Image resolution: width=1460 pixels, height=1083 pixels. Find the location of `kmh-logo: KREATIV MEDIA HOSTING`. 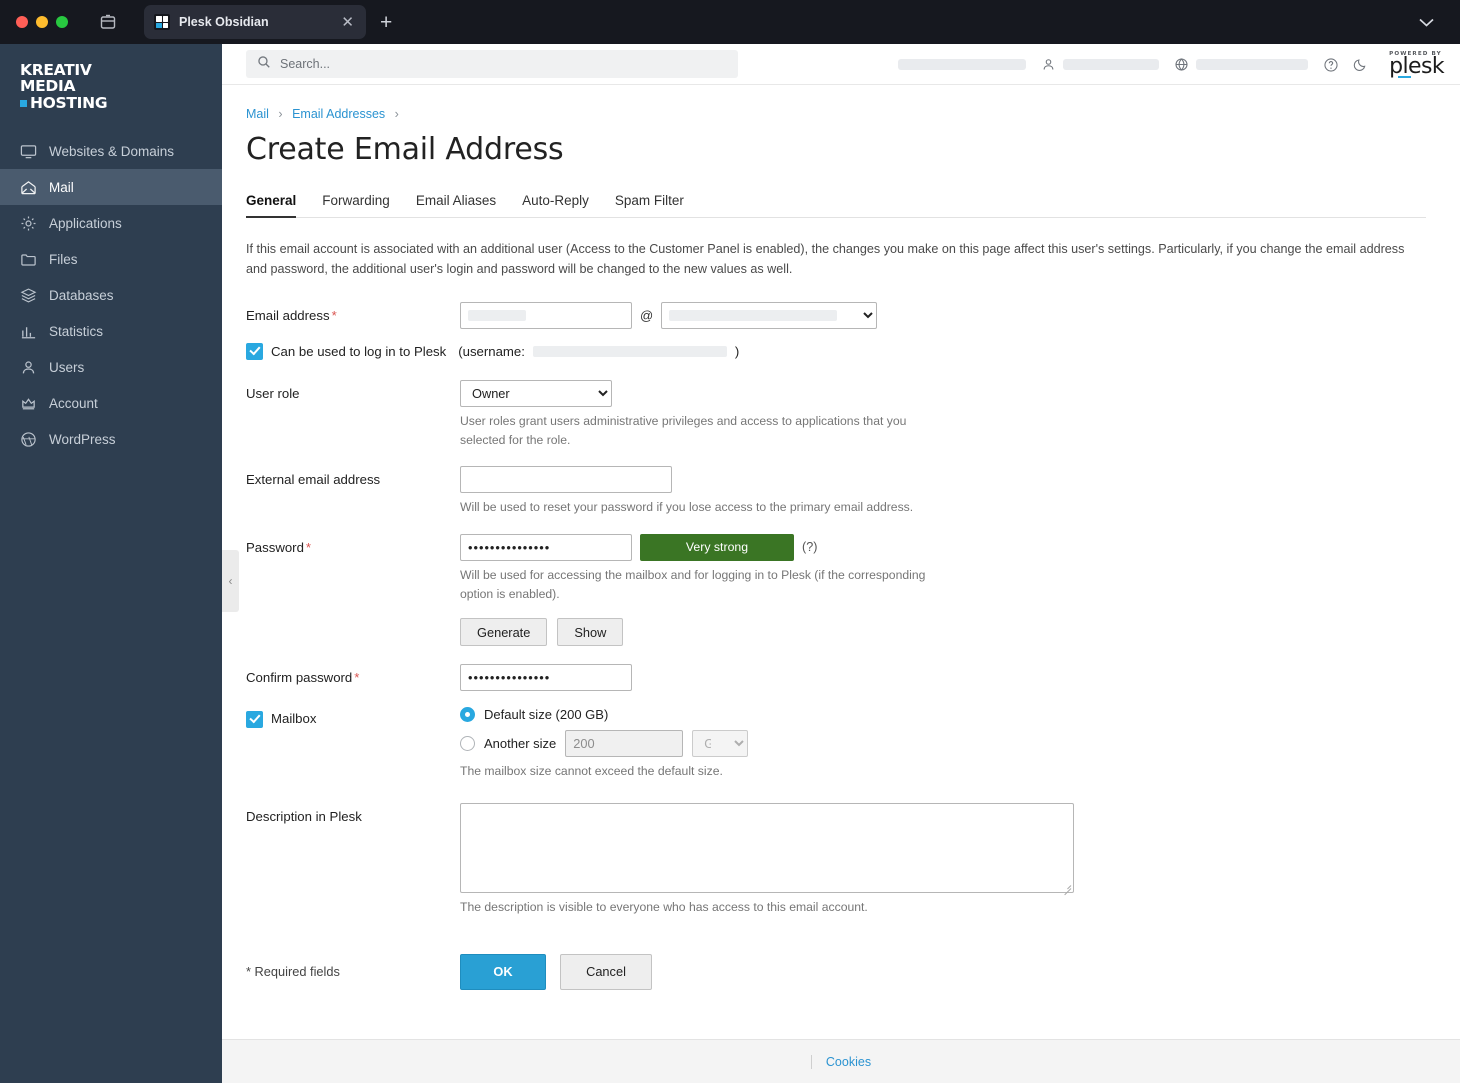

kmh-logo: KREATIV MEDIA HOSTING is located at coordinates (111, 84).